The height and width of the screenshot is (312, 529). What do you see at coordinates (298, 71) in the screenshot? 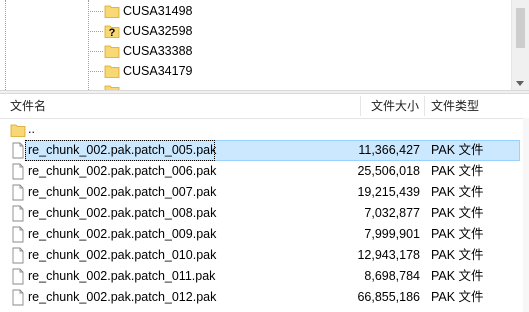
I see `tree-item: CUSA34179` at bounding box center [298, 71].